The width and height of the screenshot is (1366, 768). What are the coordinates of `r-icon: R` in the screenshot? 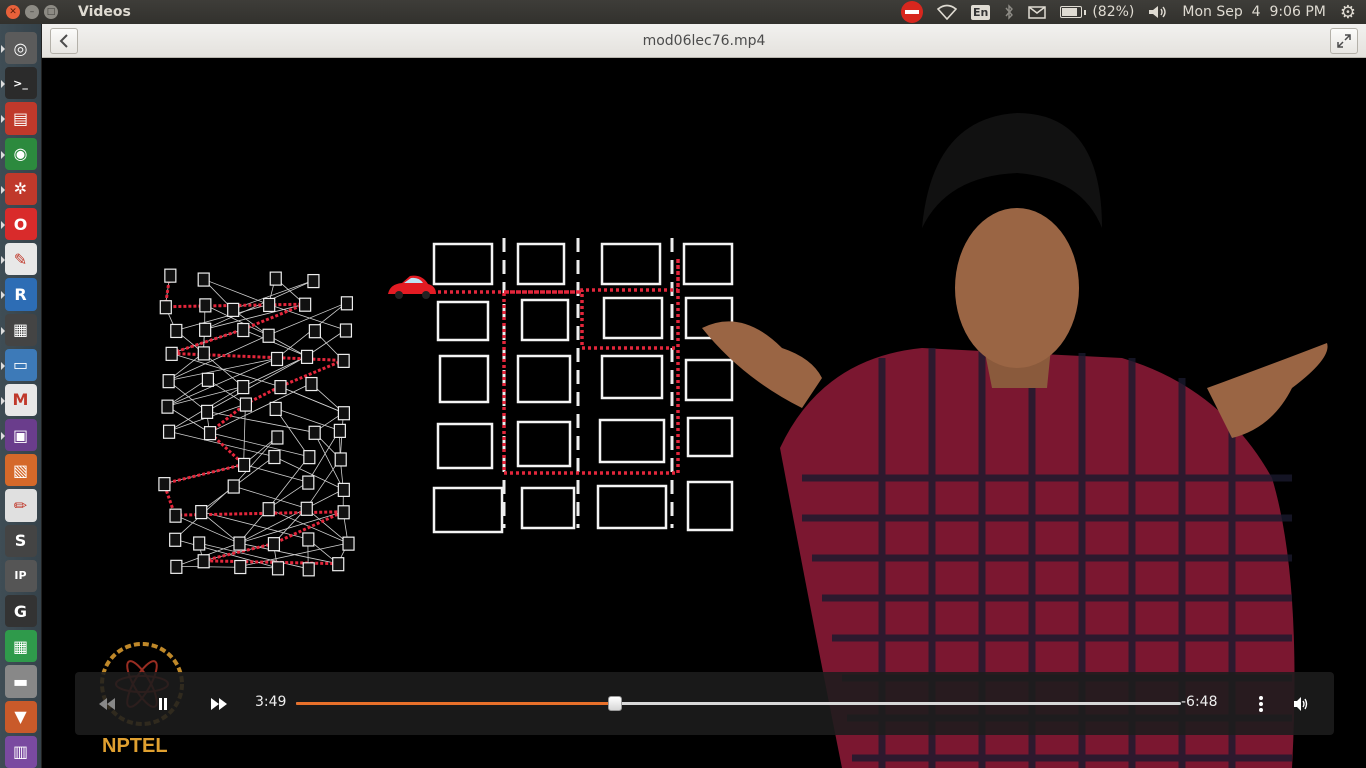 It's located at (20, 294).